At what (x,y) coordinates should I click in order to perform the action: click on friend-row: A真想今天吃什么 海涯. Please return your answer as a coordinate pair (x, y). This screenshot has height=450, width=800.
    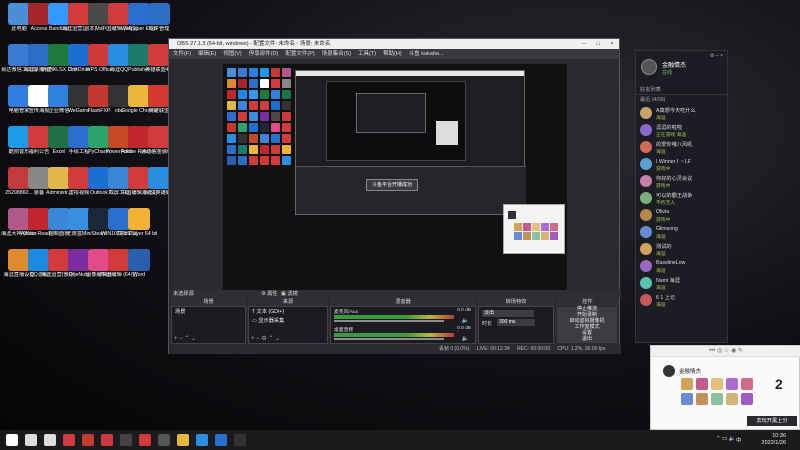
    Looking at the image, I should click on (681, 113).